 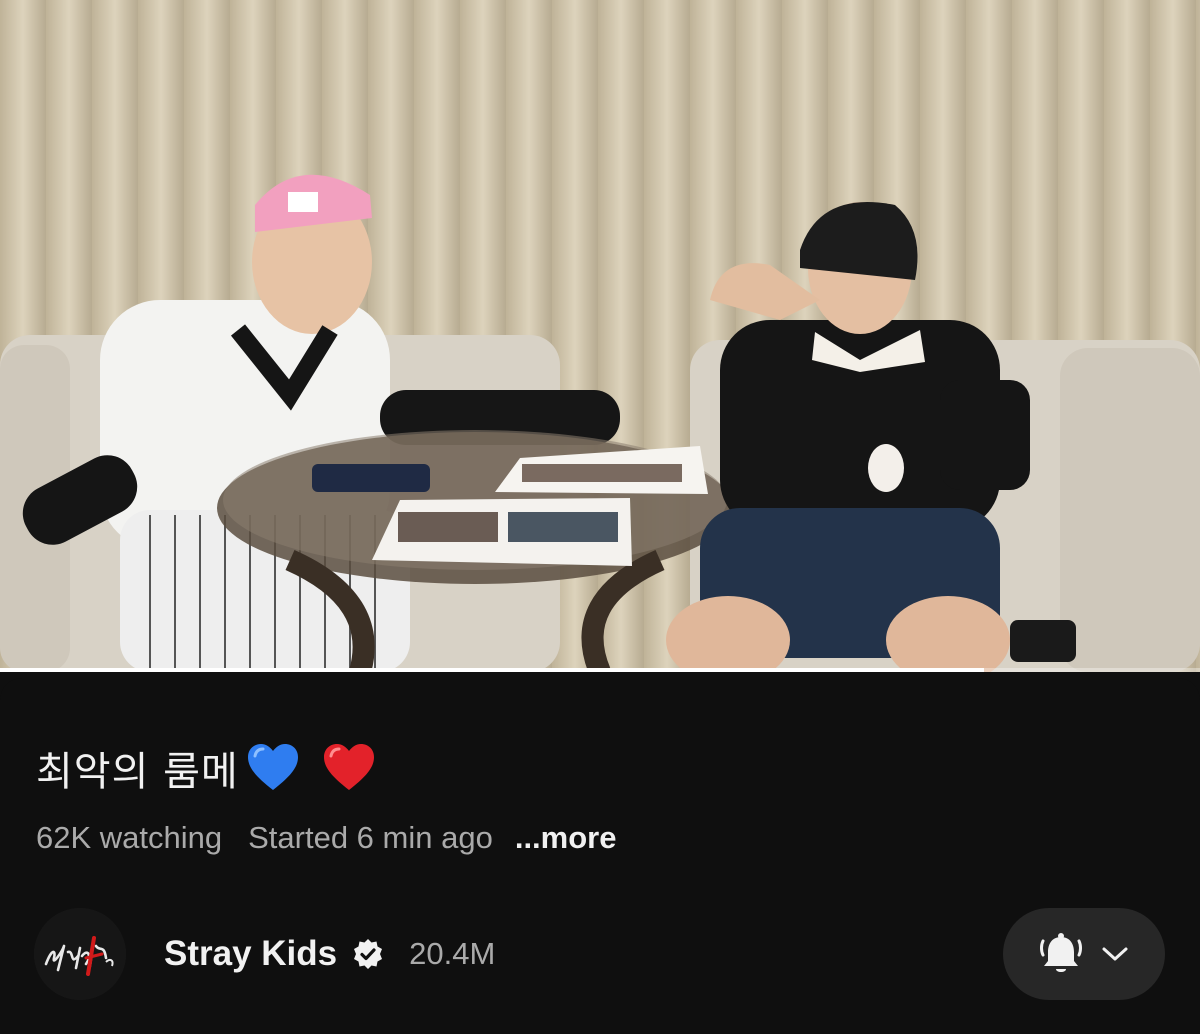 What do you see at coordinates (129, 837) in the screenshot?
I see `viewer-count: 62K watching` at bounding box center [129, 837].